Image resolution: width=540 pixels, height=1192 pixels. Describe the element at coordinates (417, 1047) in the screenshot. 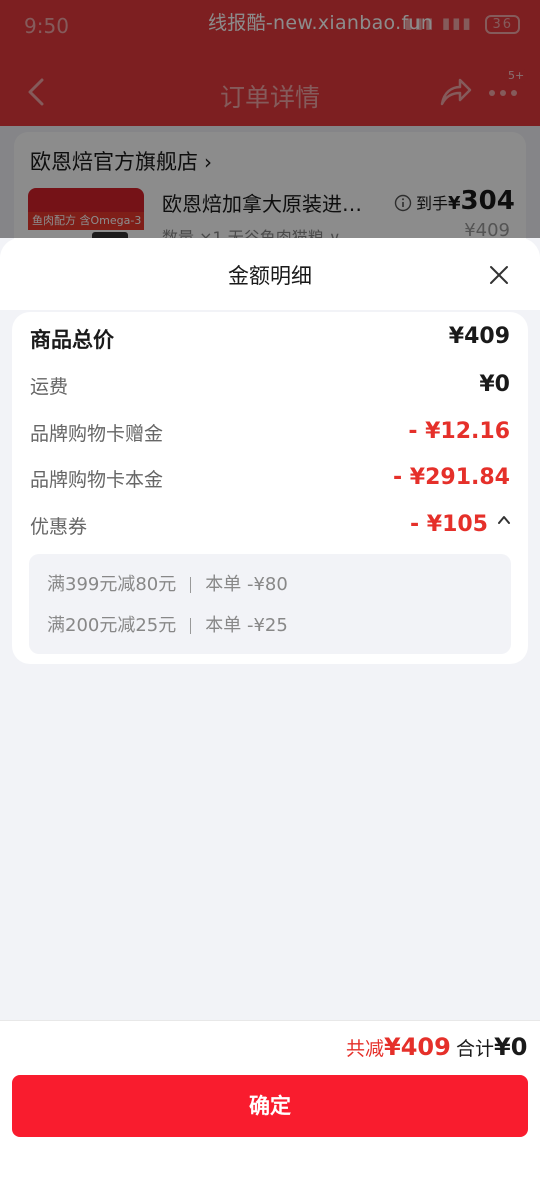

I see `saved-amount: ¥409` at that location.